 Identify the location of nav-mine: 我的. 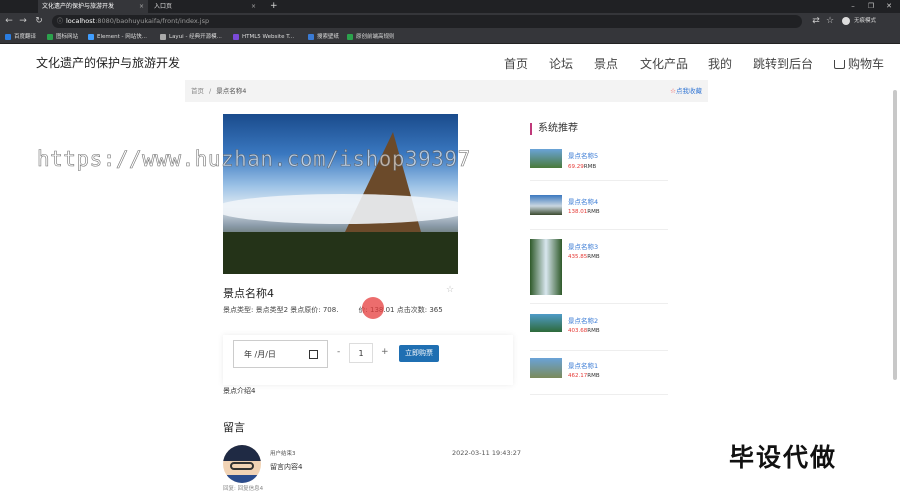
(720, 63).